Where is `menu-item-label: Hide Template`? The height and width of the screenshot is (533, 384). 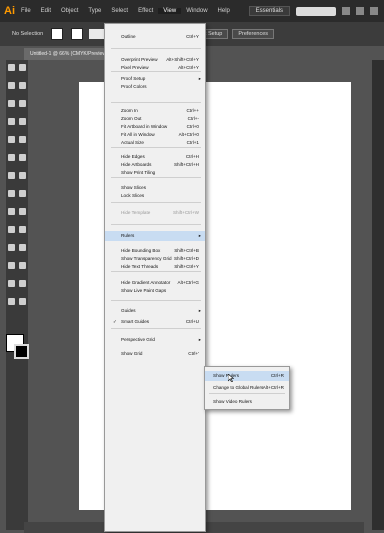 menu-item-label: Hide Template is located at coordinates (136, 212).